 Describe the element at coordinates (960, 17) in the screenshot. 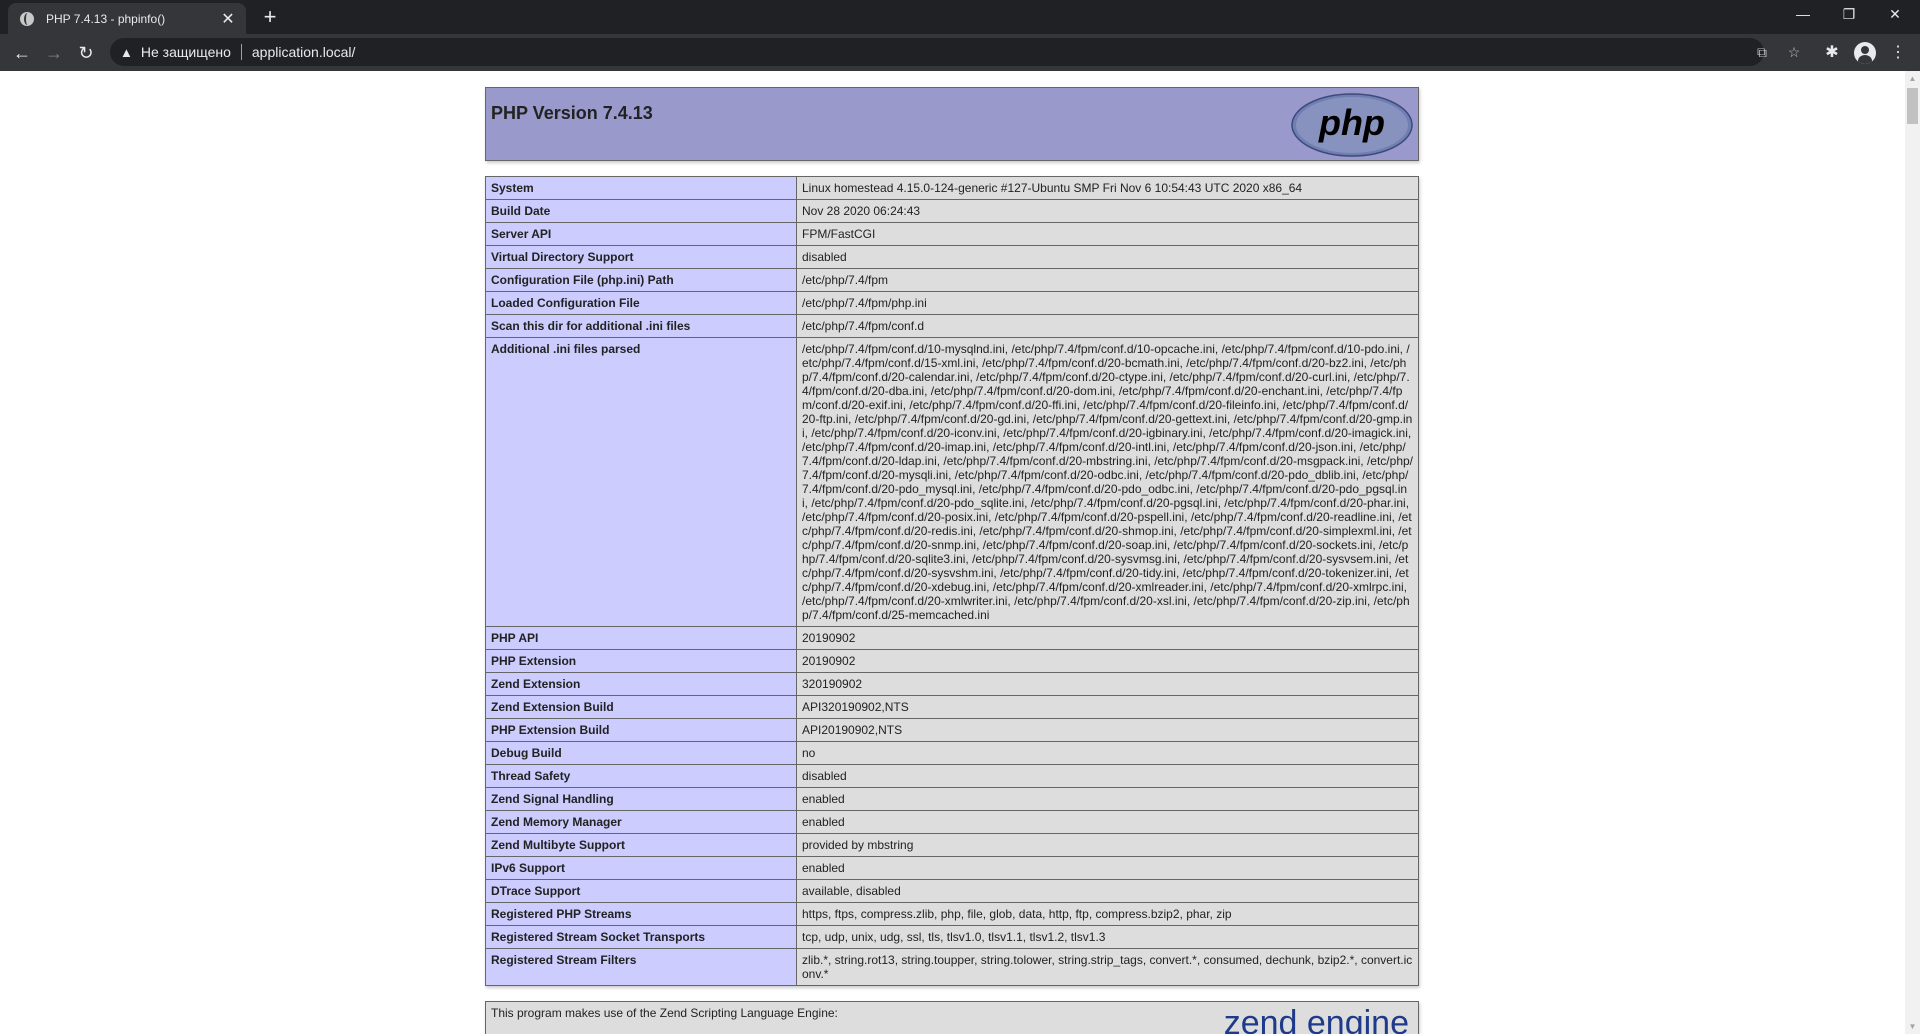

I see `tab-strip: PHP 7.4.13 - phpinfo() ✕ + — ❐ ✕` at that location.